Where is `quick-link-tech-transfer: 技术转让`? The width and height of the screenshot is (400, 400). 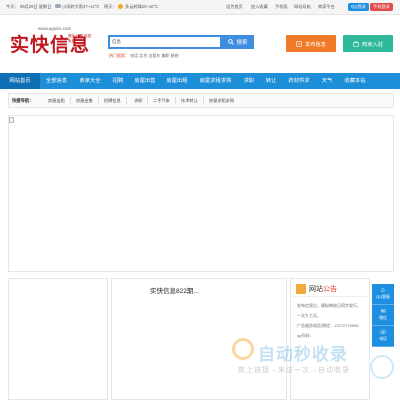
quick-link-tech-transfer: 技术转让 is located at coordinates (189, 101).